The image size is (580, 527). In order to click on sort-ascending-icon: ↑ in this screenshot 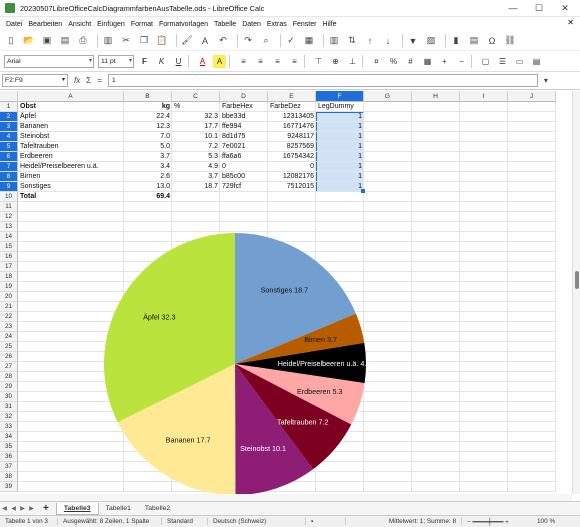, I will do `click(370, 41)`.